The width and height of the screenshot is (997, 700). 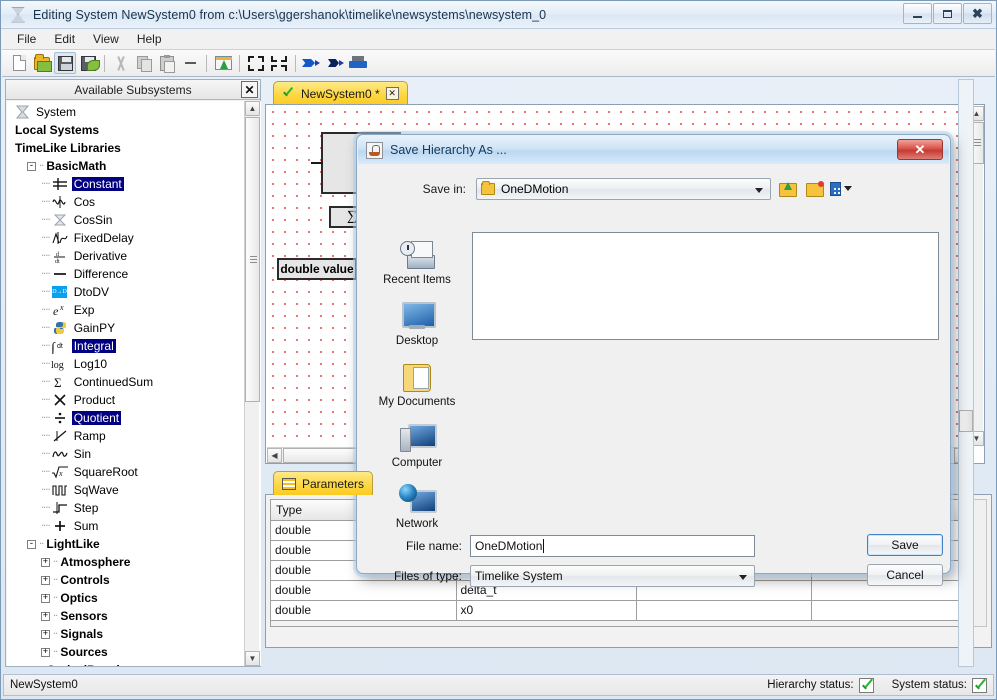 I want to click on save-icon, so click(x=65, y=63).